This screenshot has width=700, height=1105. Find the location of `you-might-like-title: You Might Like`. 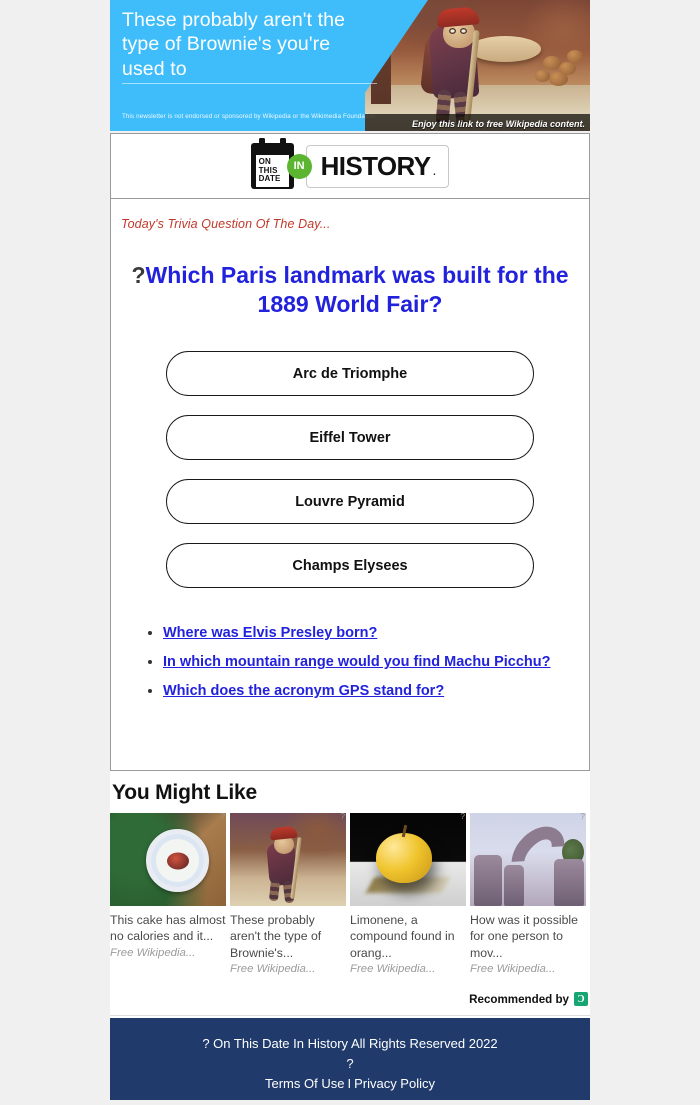

you-might-like-title: You Might Like is located at coordinates (184, 792).